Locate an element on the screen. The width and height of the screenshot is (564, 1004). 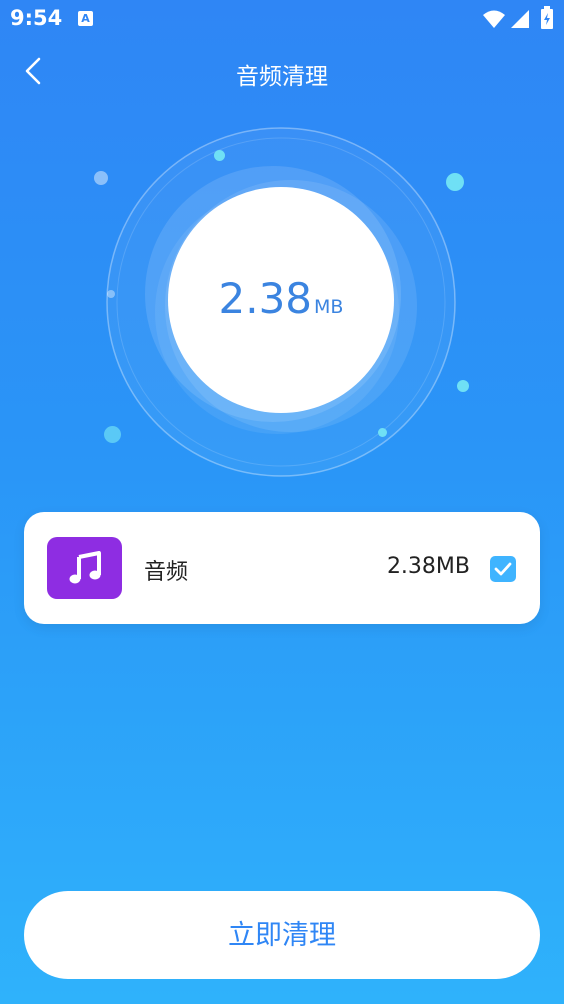
size-value: 2.38 is located at coordinates (265, 298).